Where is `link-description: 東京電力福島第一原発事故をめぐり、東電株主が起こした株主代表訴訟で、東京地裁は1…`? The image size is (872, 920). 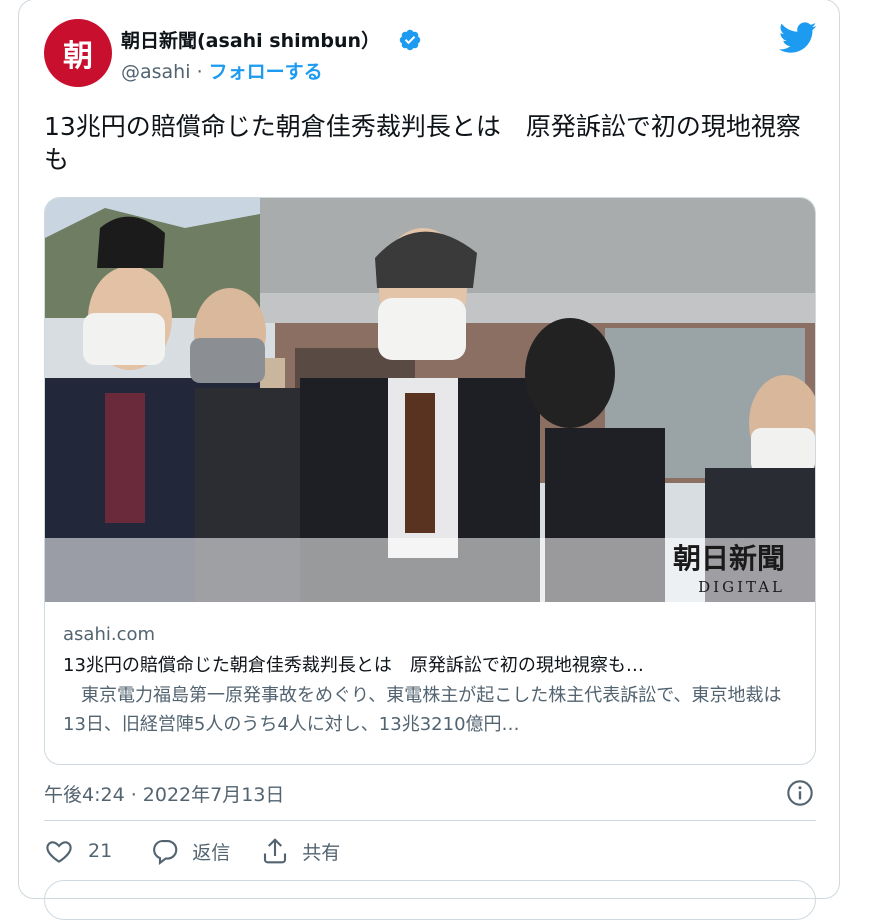
link-description: 東京電力福島第一原発事故をめぐり、東電株主が起こした株主代表訴訟で、東京地裁は1… is located at coordinates (422, 710).